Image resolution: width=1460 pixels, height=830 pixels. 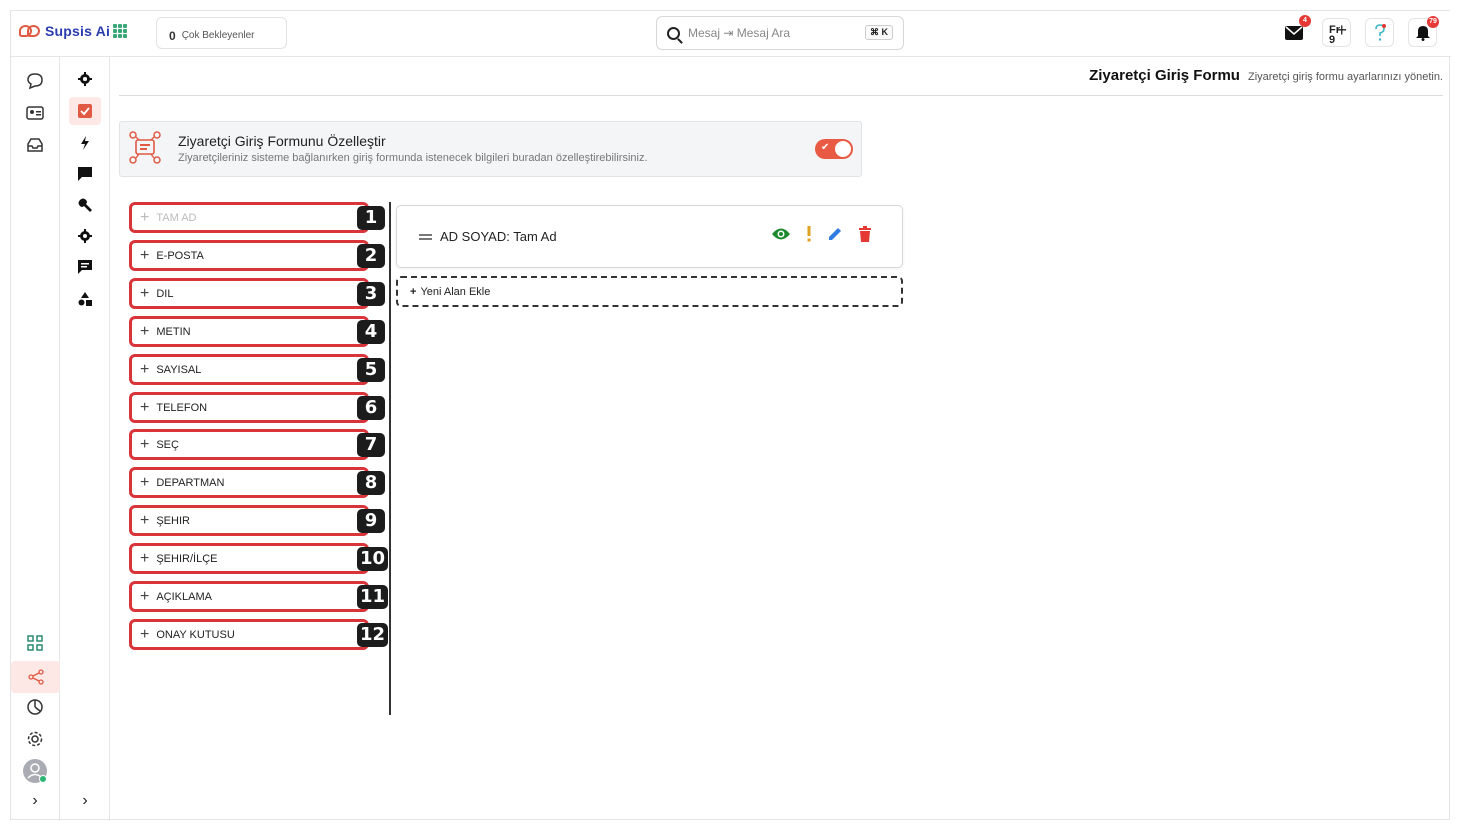 What do you see at coordinates (1305, 21) in the screenshot?
I see `mail-badge: 4` at bounding box center [1305, 21].